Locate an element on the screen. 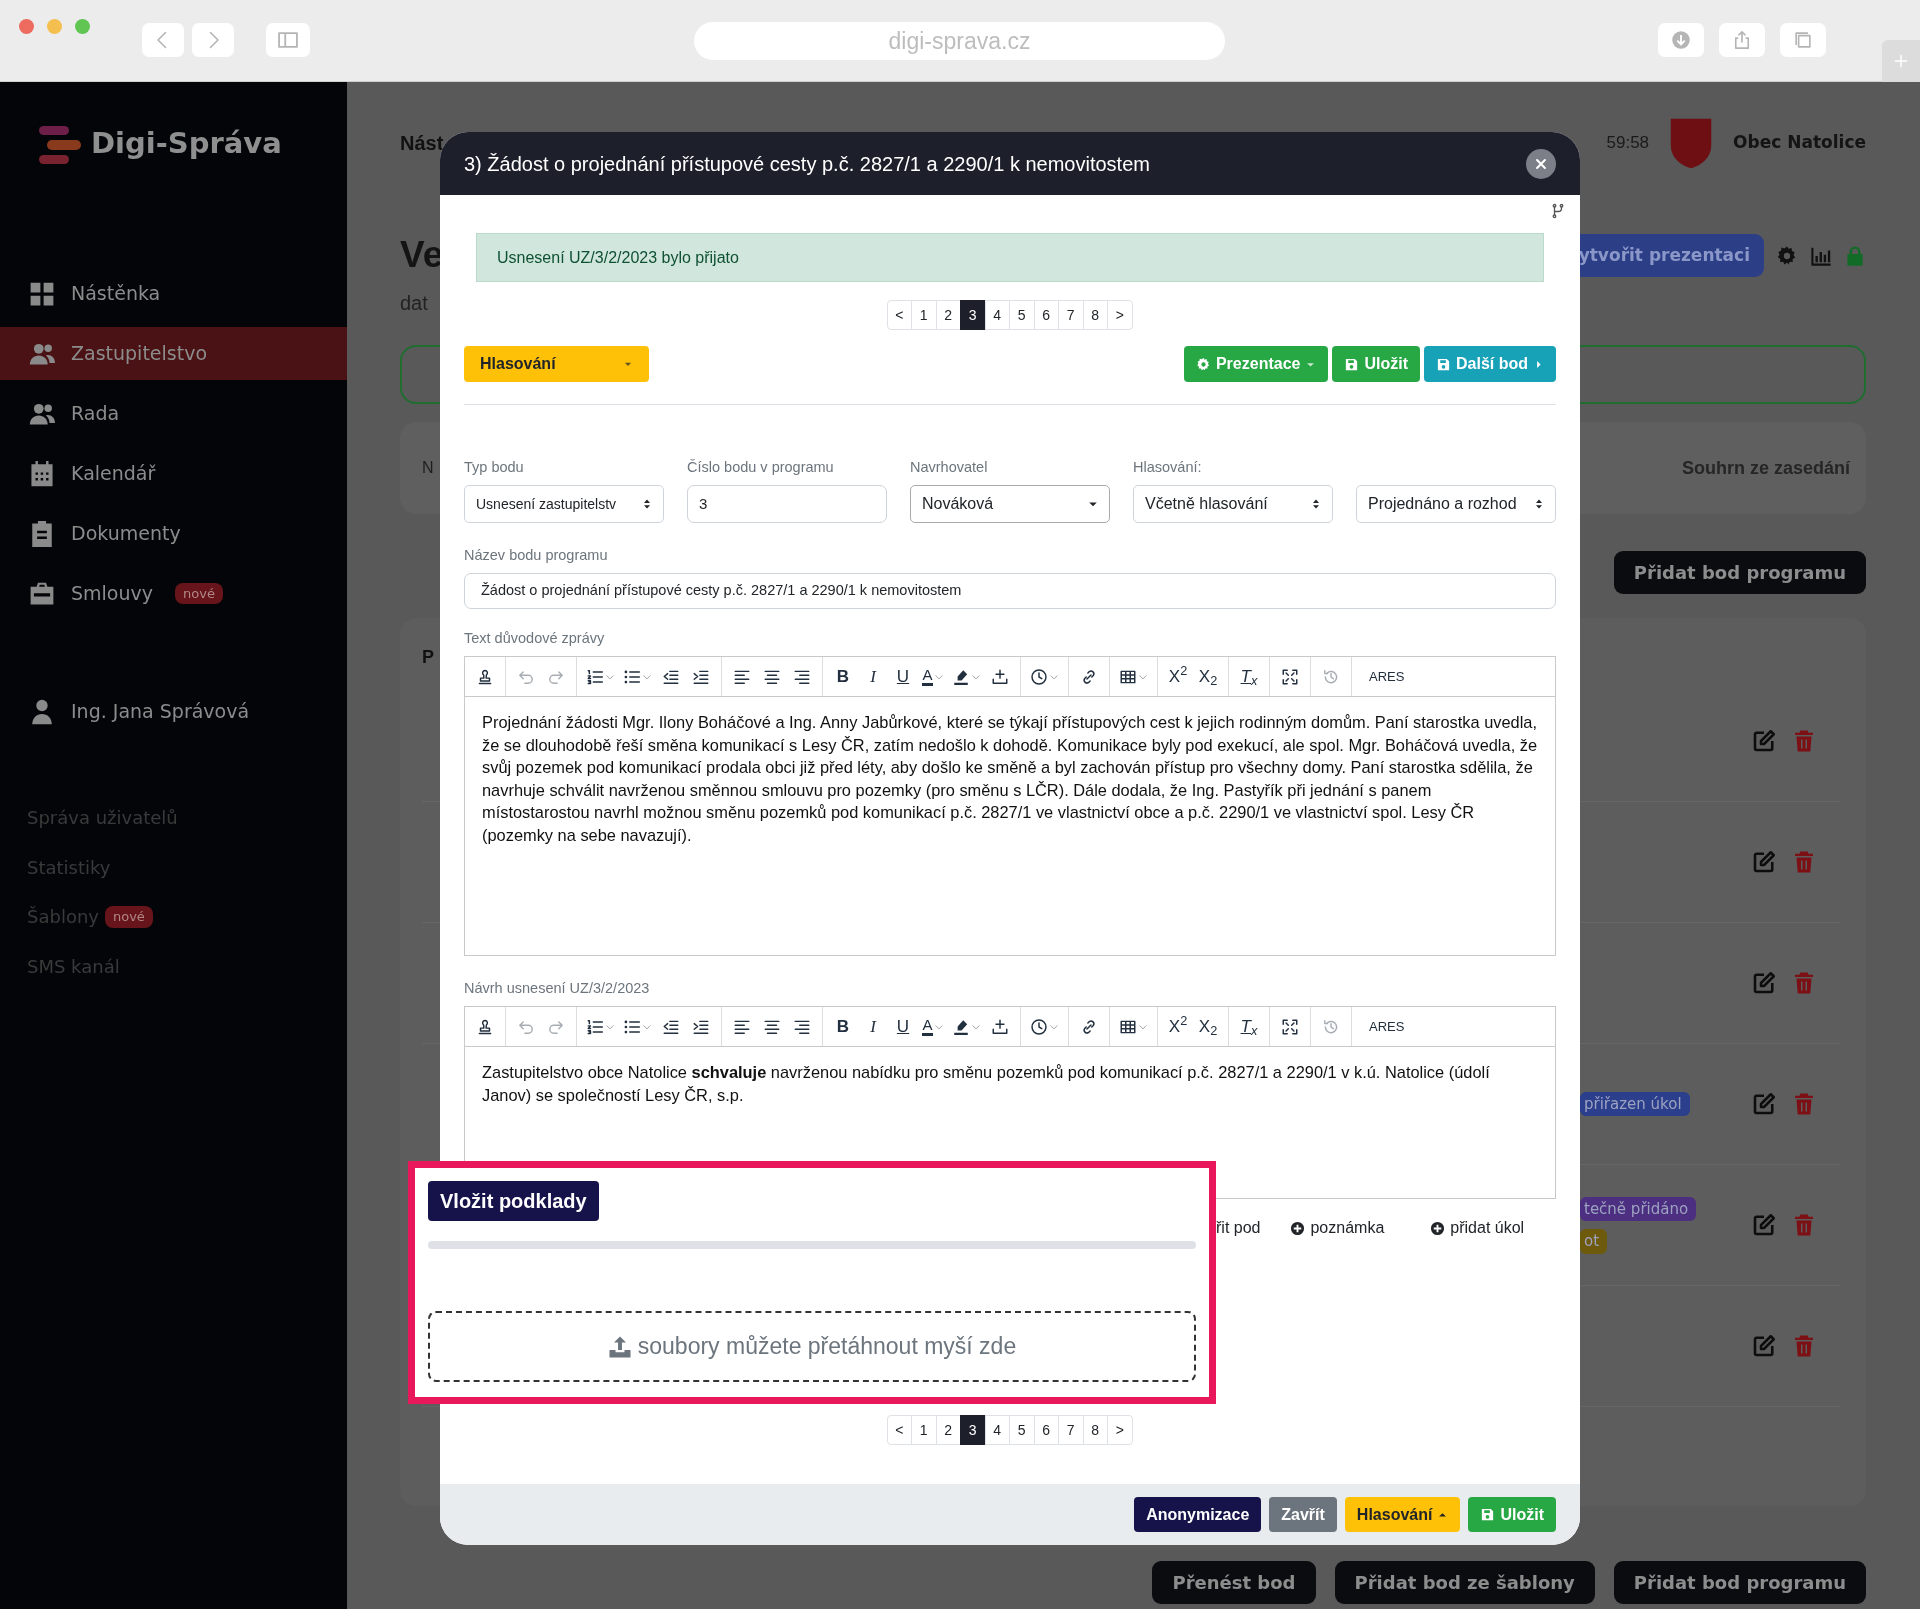 This screenshot has width=1920, height=1609. branch-icon is located at coordinates (1558, 211).